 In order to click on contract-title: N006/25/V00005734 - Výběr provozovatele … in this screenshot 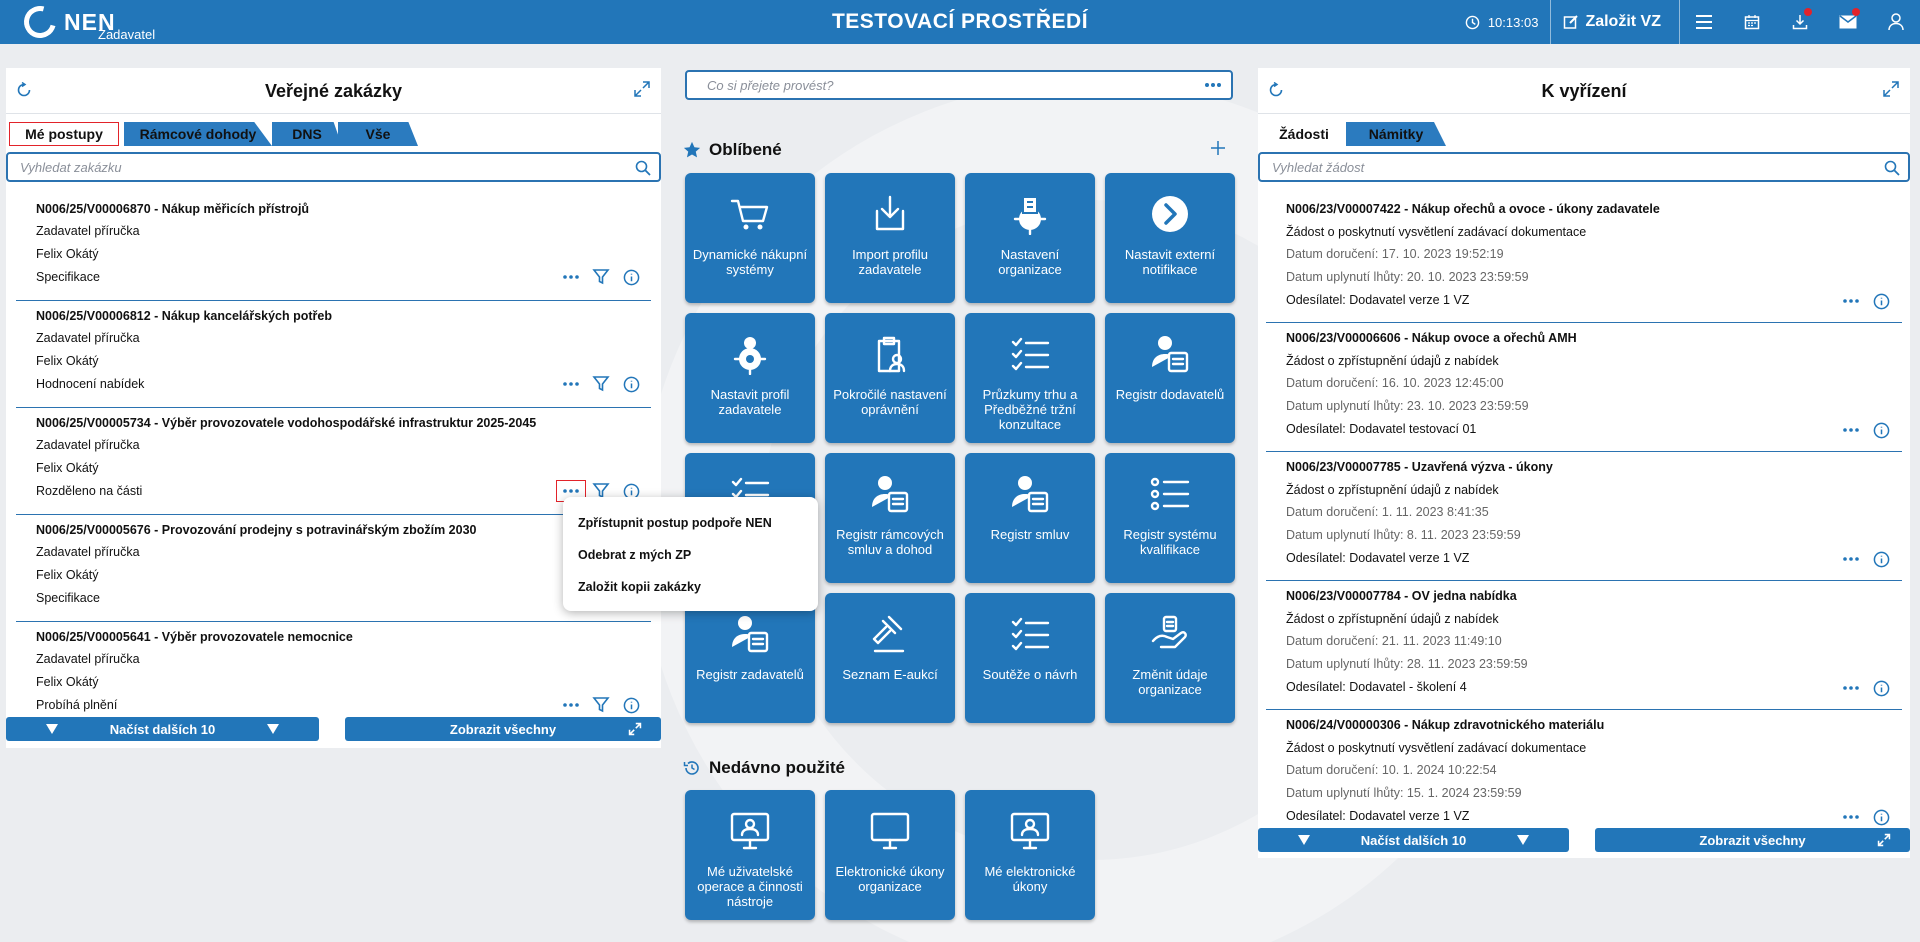, I will do `click(286, 423)`.